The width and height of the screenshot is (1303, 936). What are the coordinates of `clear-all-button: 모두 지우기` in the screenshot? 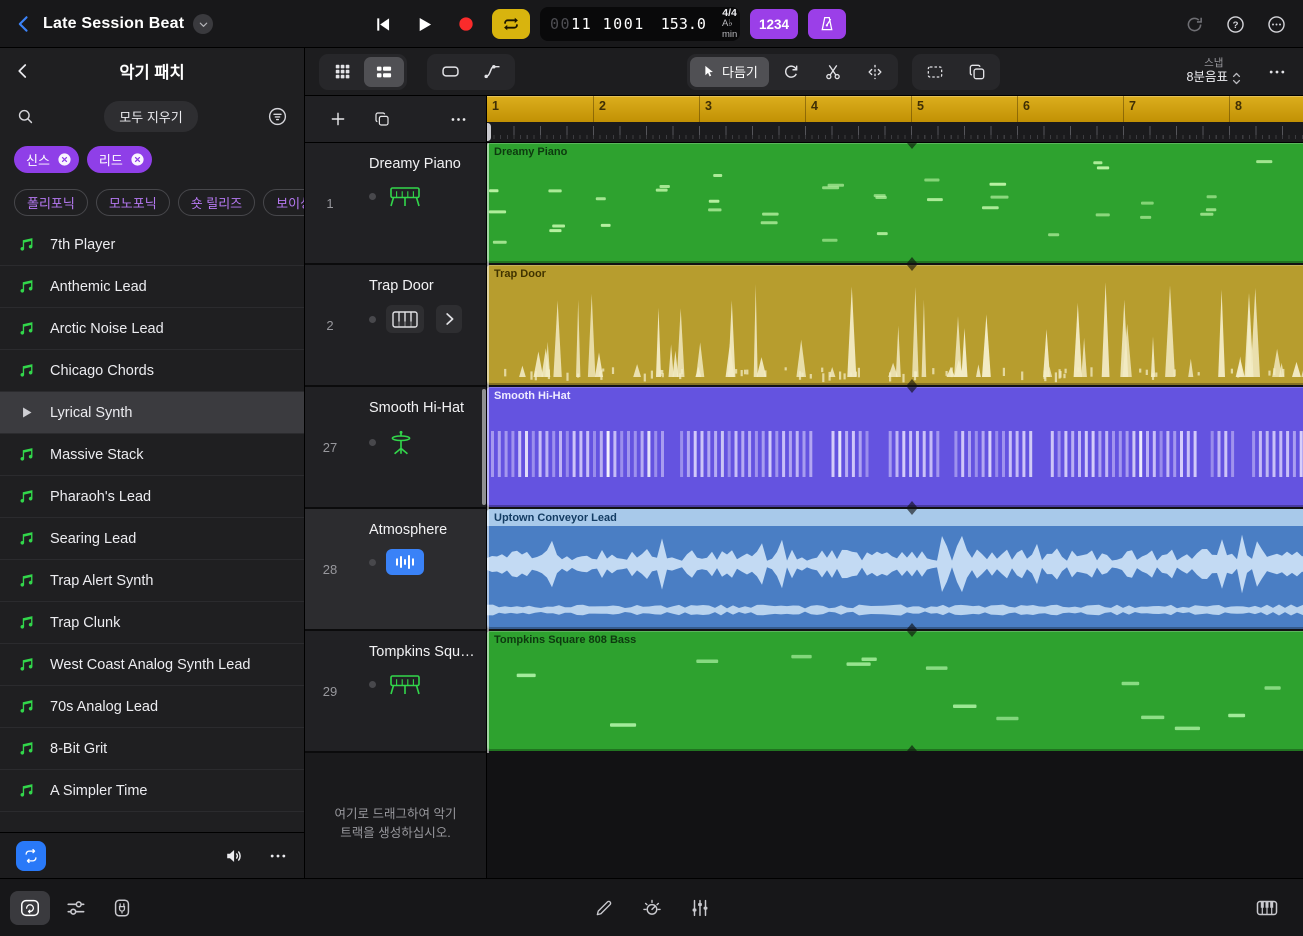 It's located at (151, 116).